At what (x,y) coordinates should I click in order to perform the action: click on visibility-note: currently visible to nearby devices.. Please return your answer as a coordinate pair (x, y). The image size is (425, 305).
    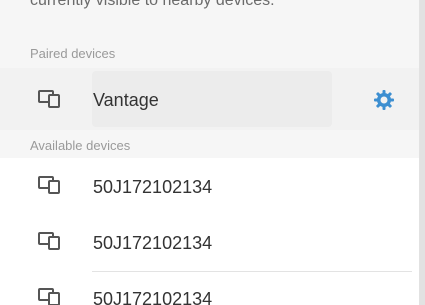
    Looking at the image, I should click on (152, 4).